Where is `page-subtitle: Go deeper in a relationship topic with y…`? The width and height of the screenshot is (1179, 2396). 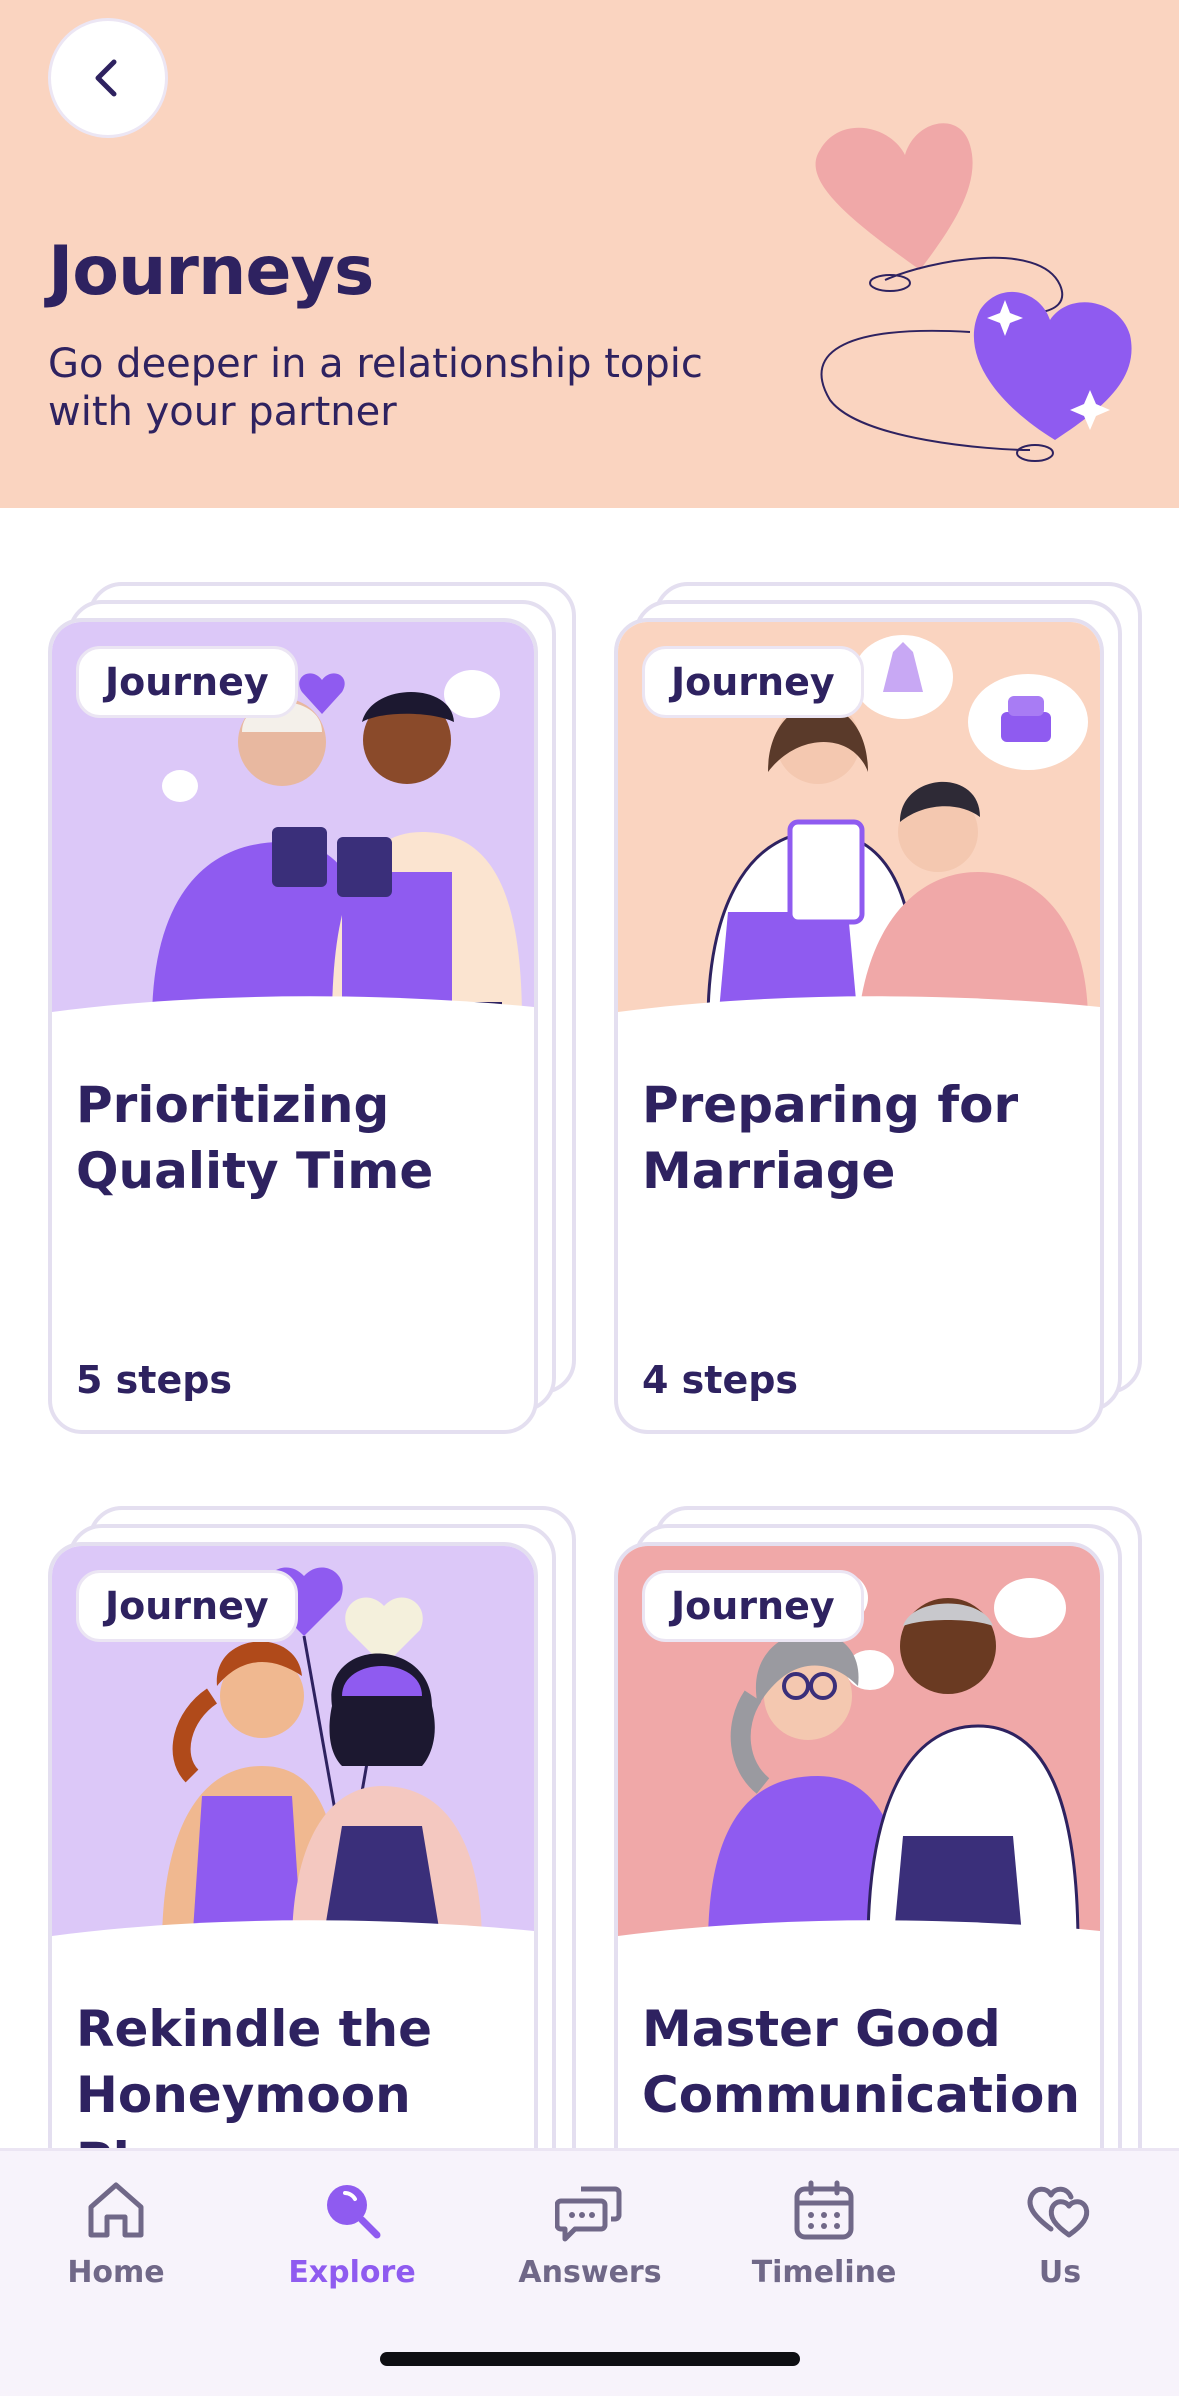
page-subtitle: Go deeper in a relationship topic with y… is located at coordinates (375, 388).